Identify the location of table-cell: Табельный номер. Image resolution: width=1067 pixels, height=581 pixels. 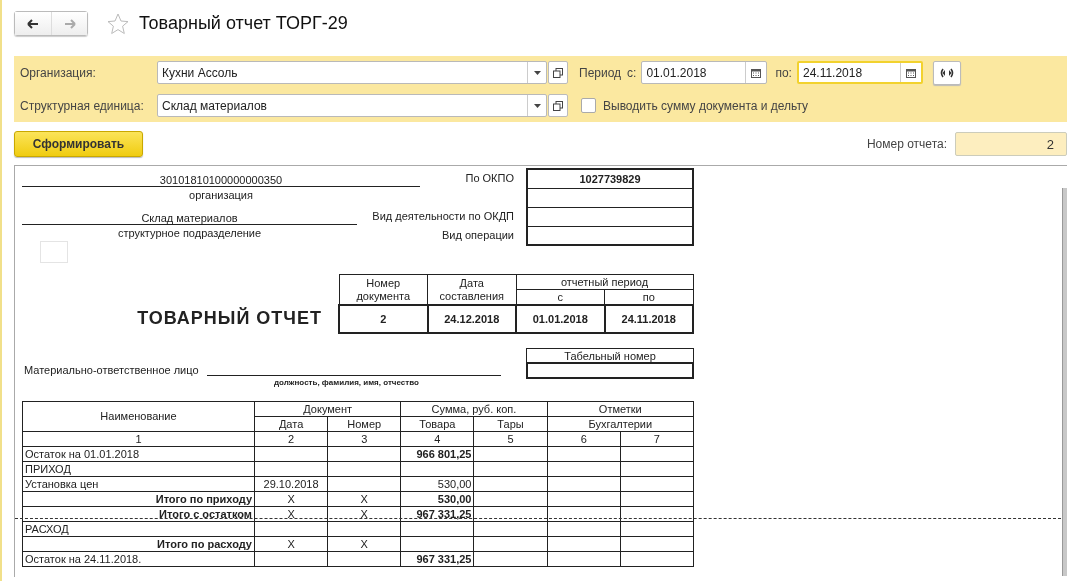
(610, 355).